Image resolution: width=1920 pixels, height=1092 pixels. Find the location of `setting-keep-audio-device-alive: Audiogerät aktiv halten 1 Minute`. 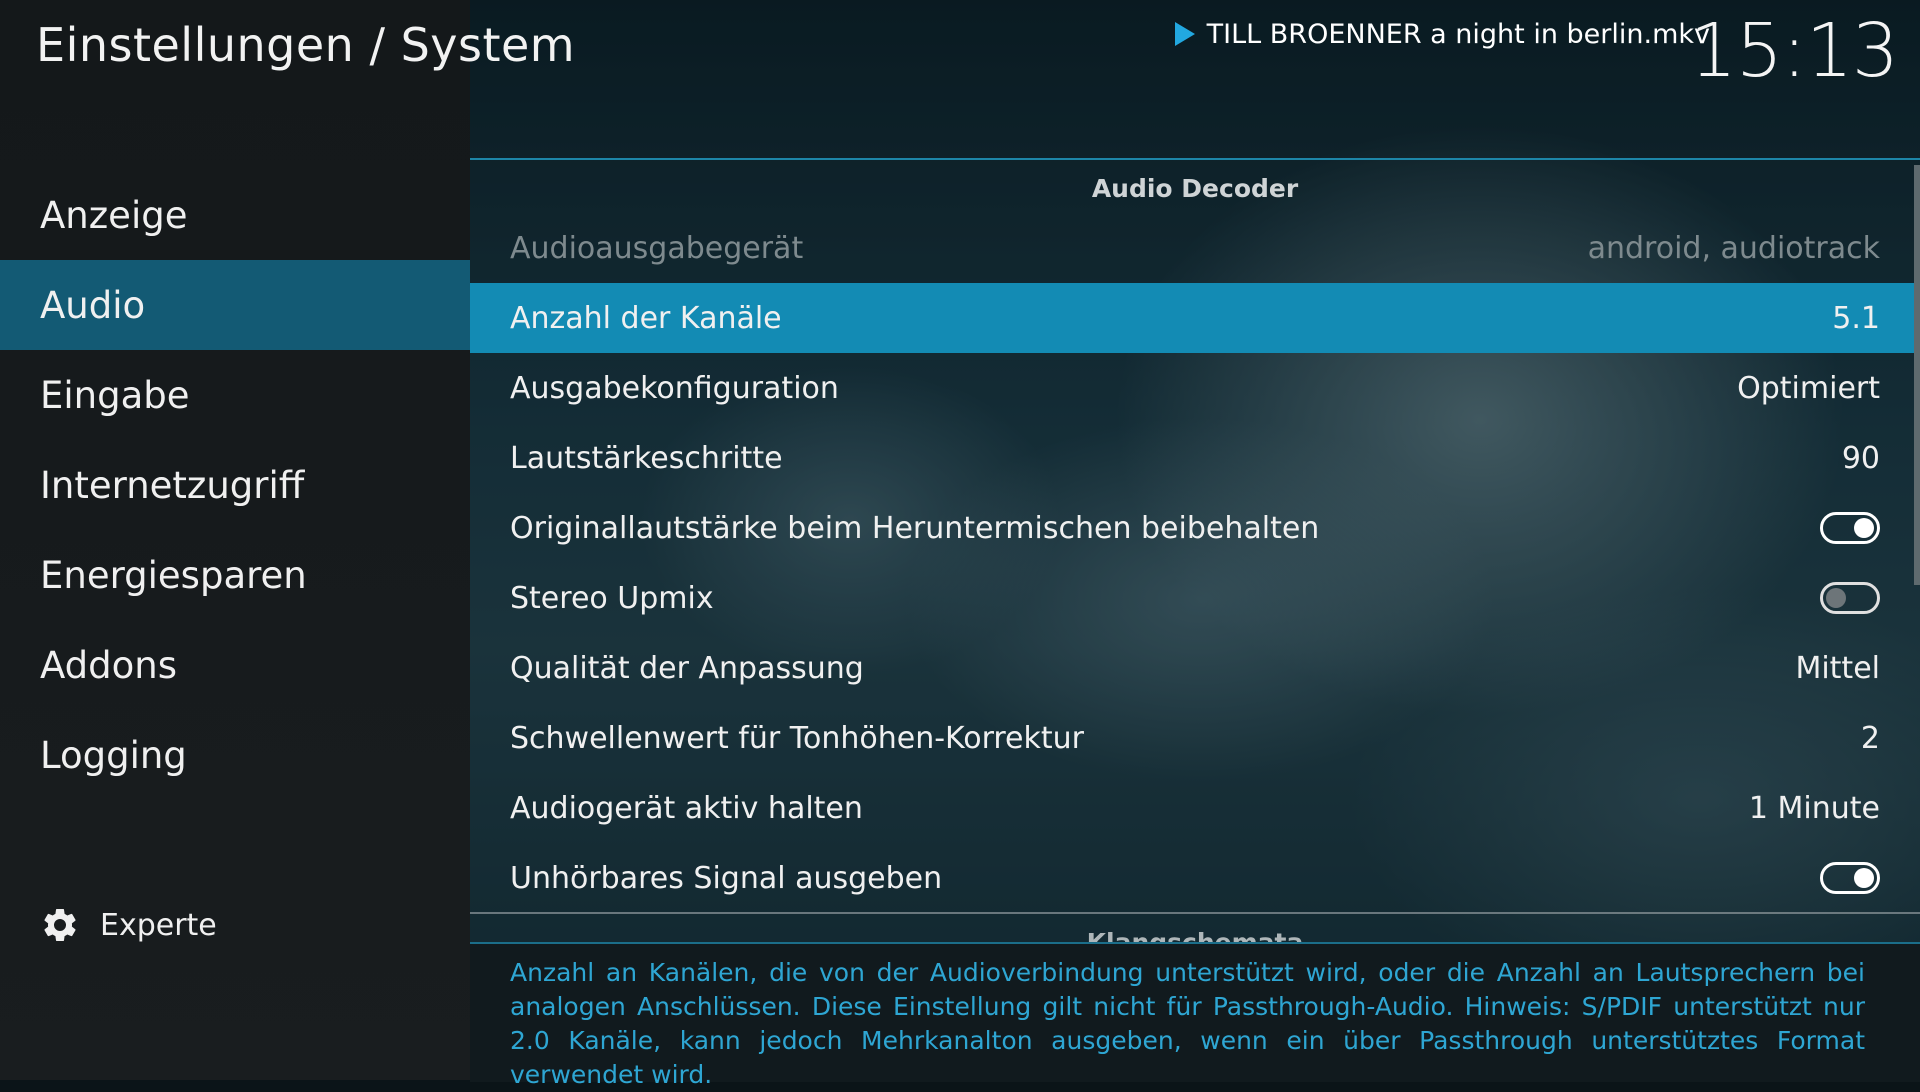

setting-keep-audio-device-alive: Audiogerät aktiv halten 1 Minute is located at coordinates (1195, 808).